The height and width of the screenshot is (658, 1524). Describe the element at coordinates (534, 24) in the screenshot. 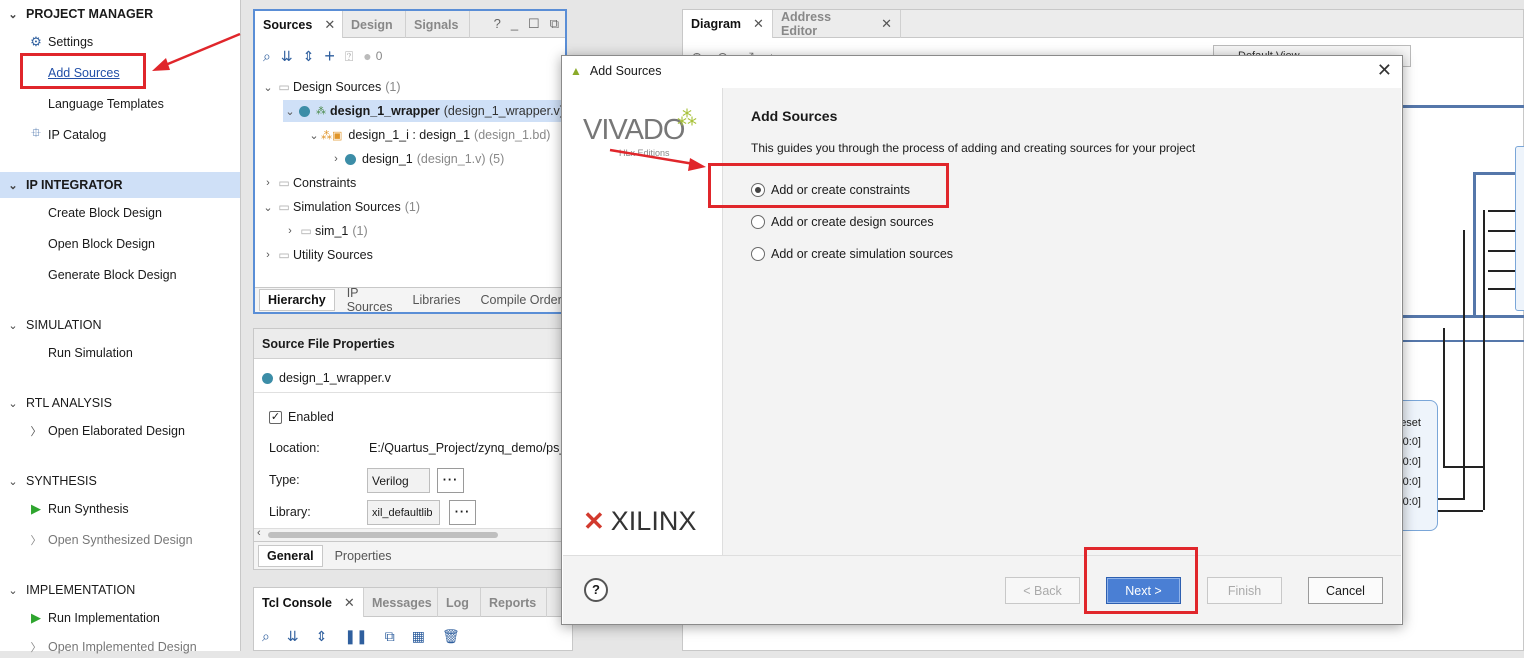

I see `maximize-icon: ☐` at that location.